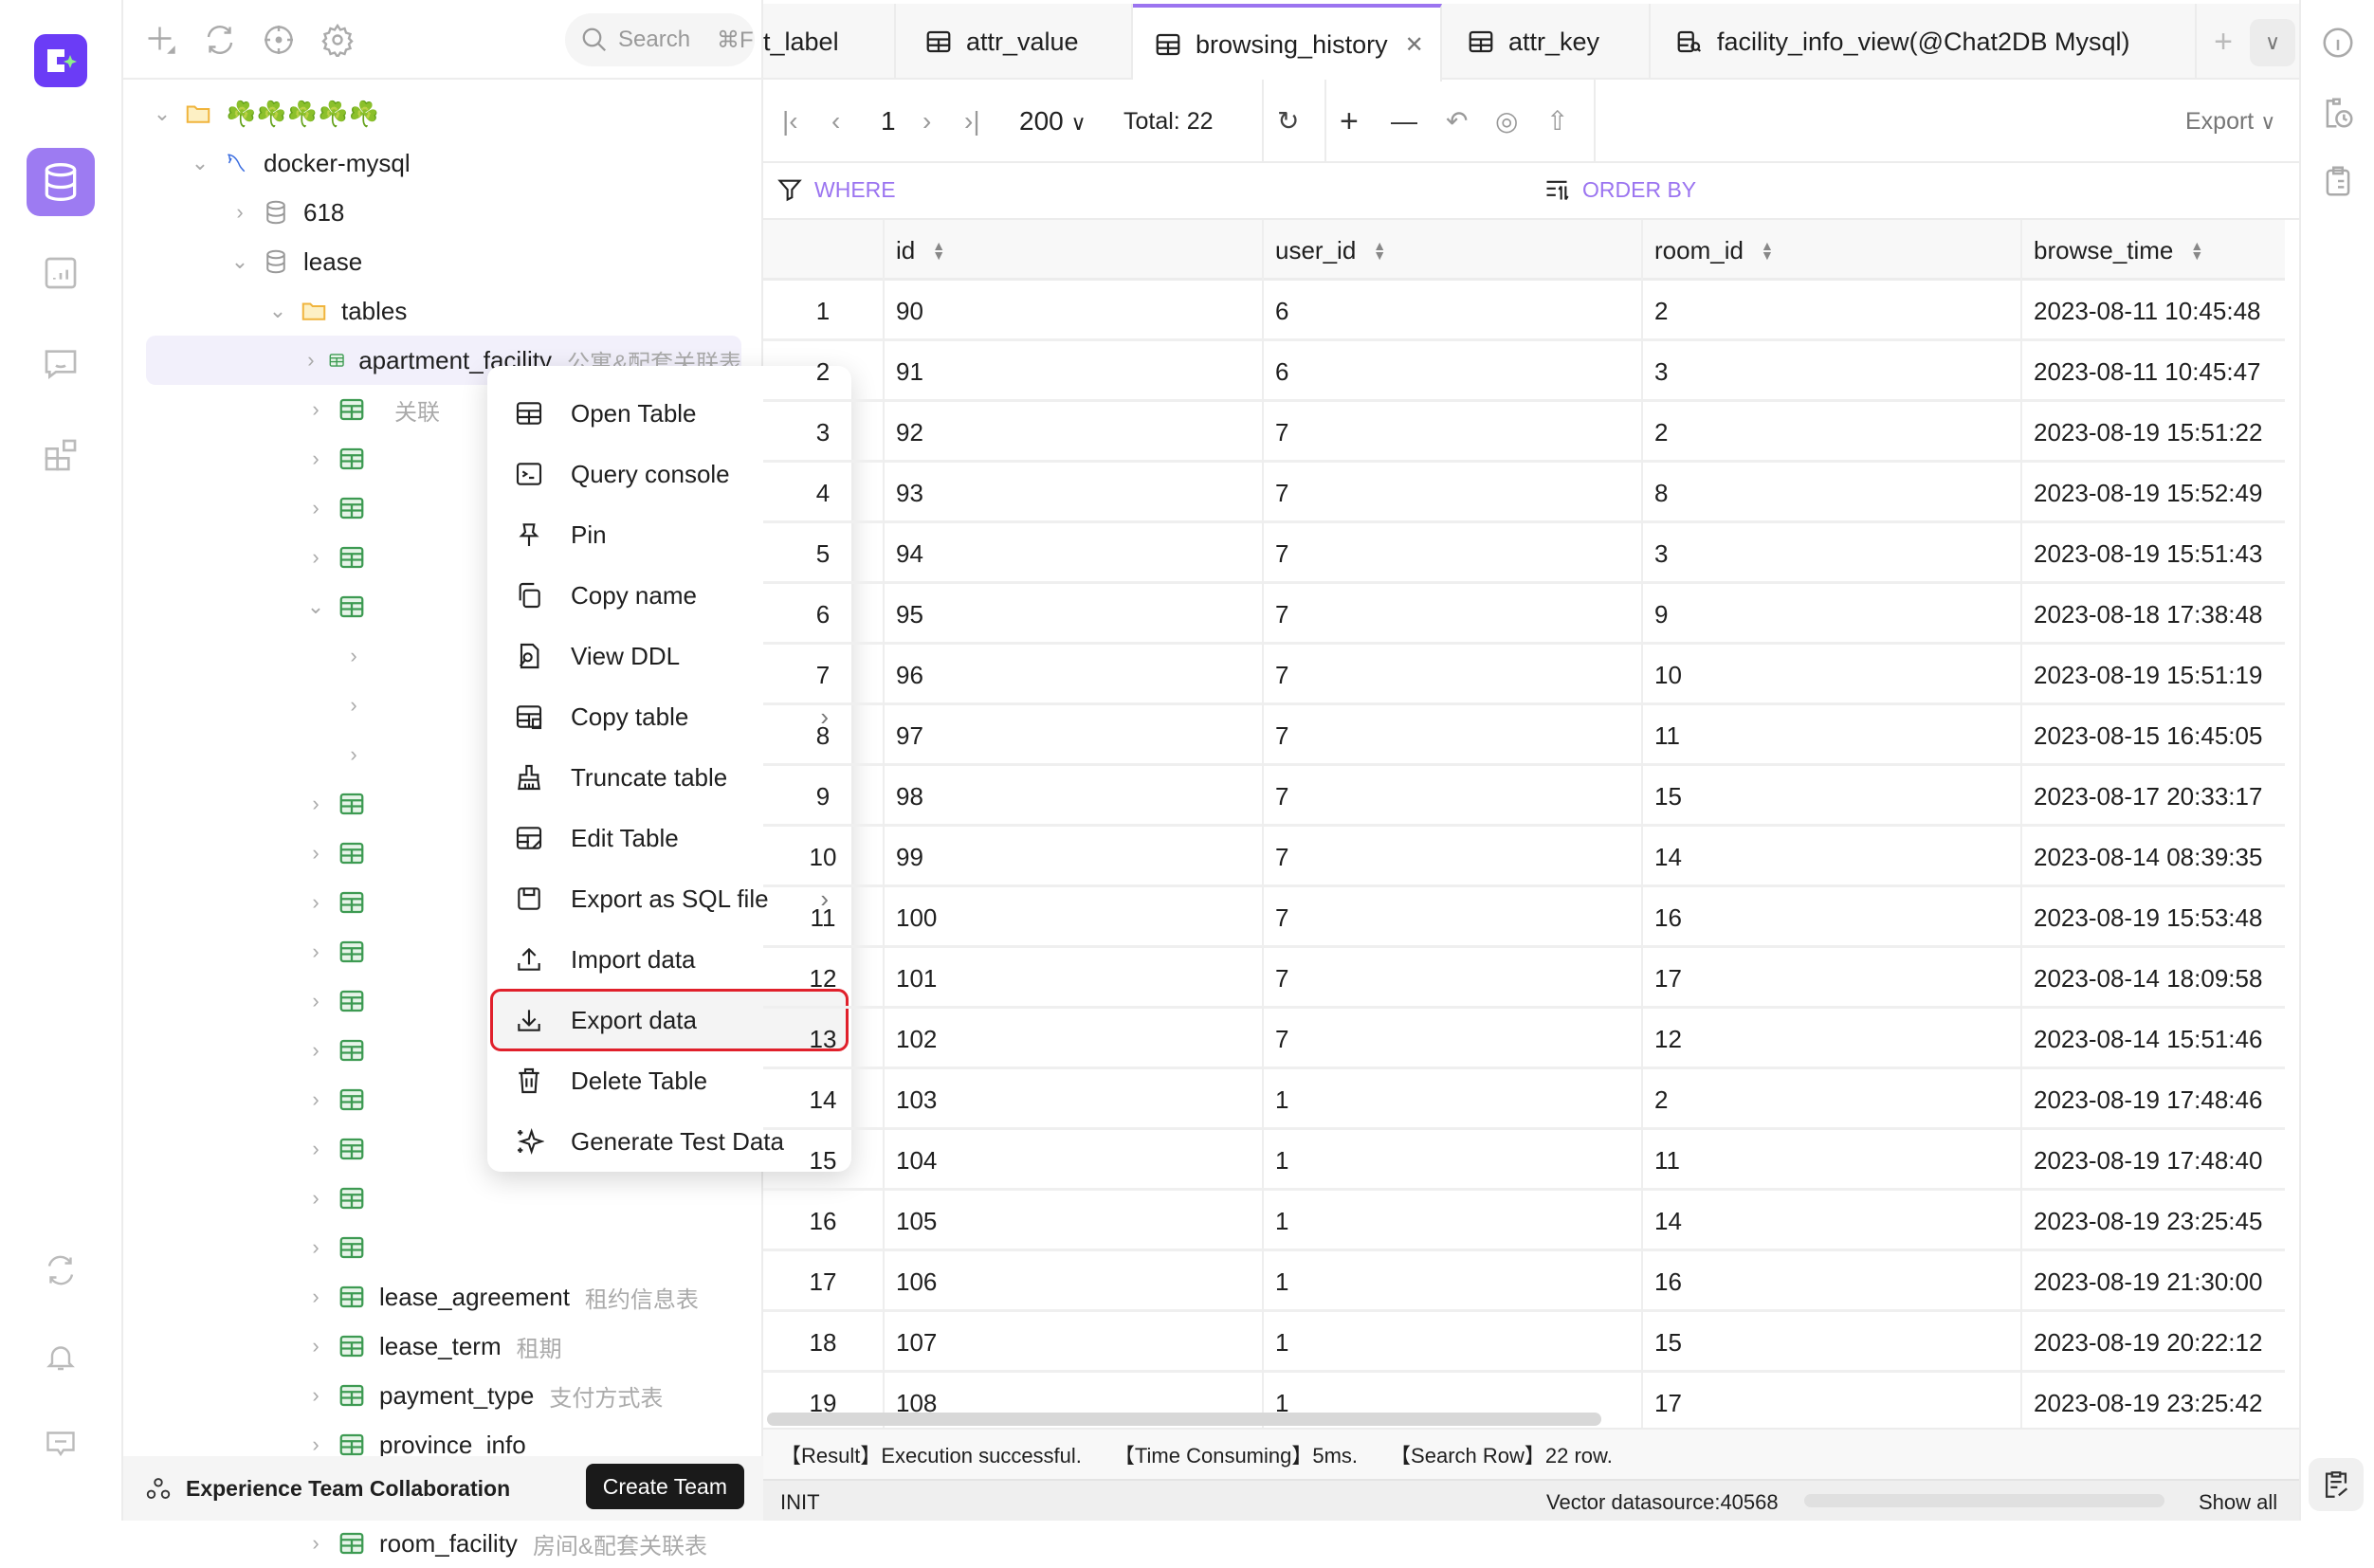 This screenshot has width=2374, height=1568. I want to click on tree-table: › payment_type 支付方式表, so click(483, 1395).